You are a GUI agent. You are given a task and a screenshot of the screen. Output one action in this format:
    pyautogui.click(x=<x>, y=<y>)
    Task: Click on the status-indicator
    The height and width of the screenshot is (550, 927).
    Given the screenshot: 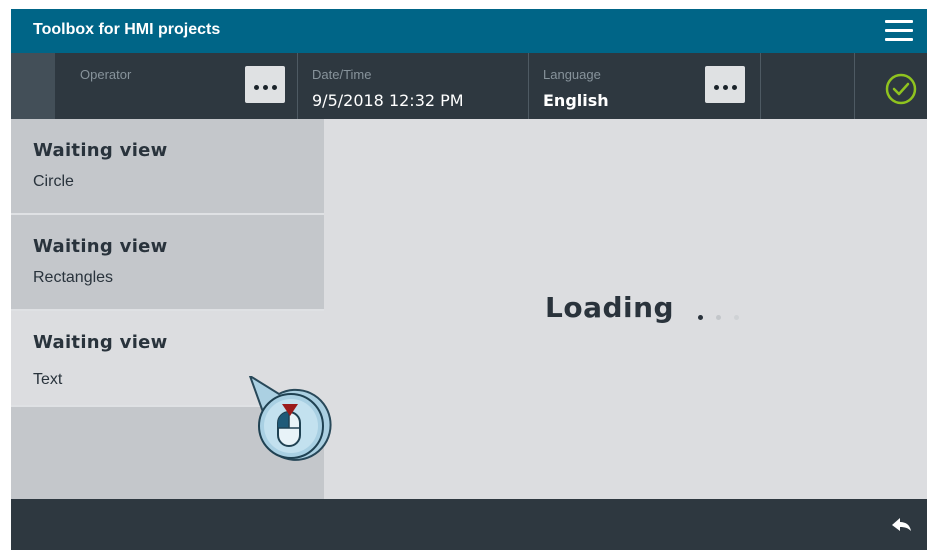 What is the action you would take?
    pyautogui.click(x=897, y=86)
    